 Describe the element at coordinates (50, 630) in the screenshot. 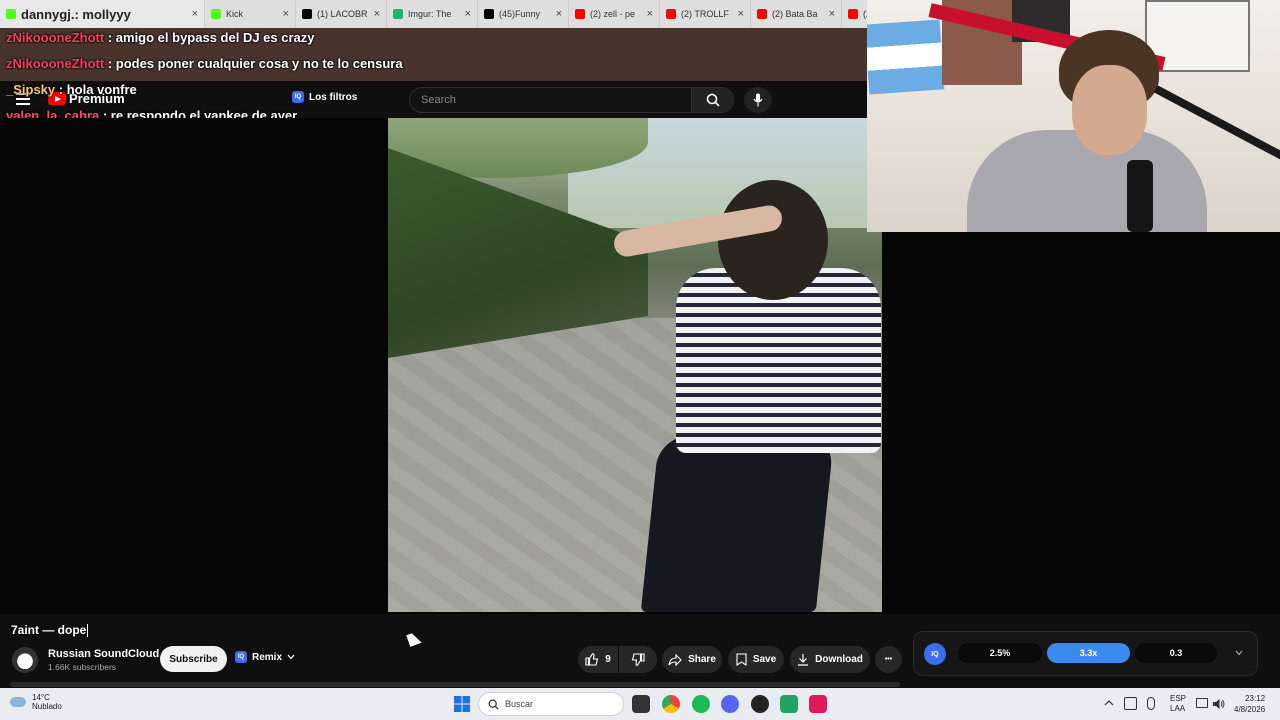

I see `video-title: 7aint — dope` at that location.